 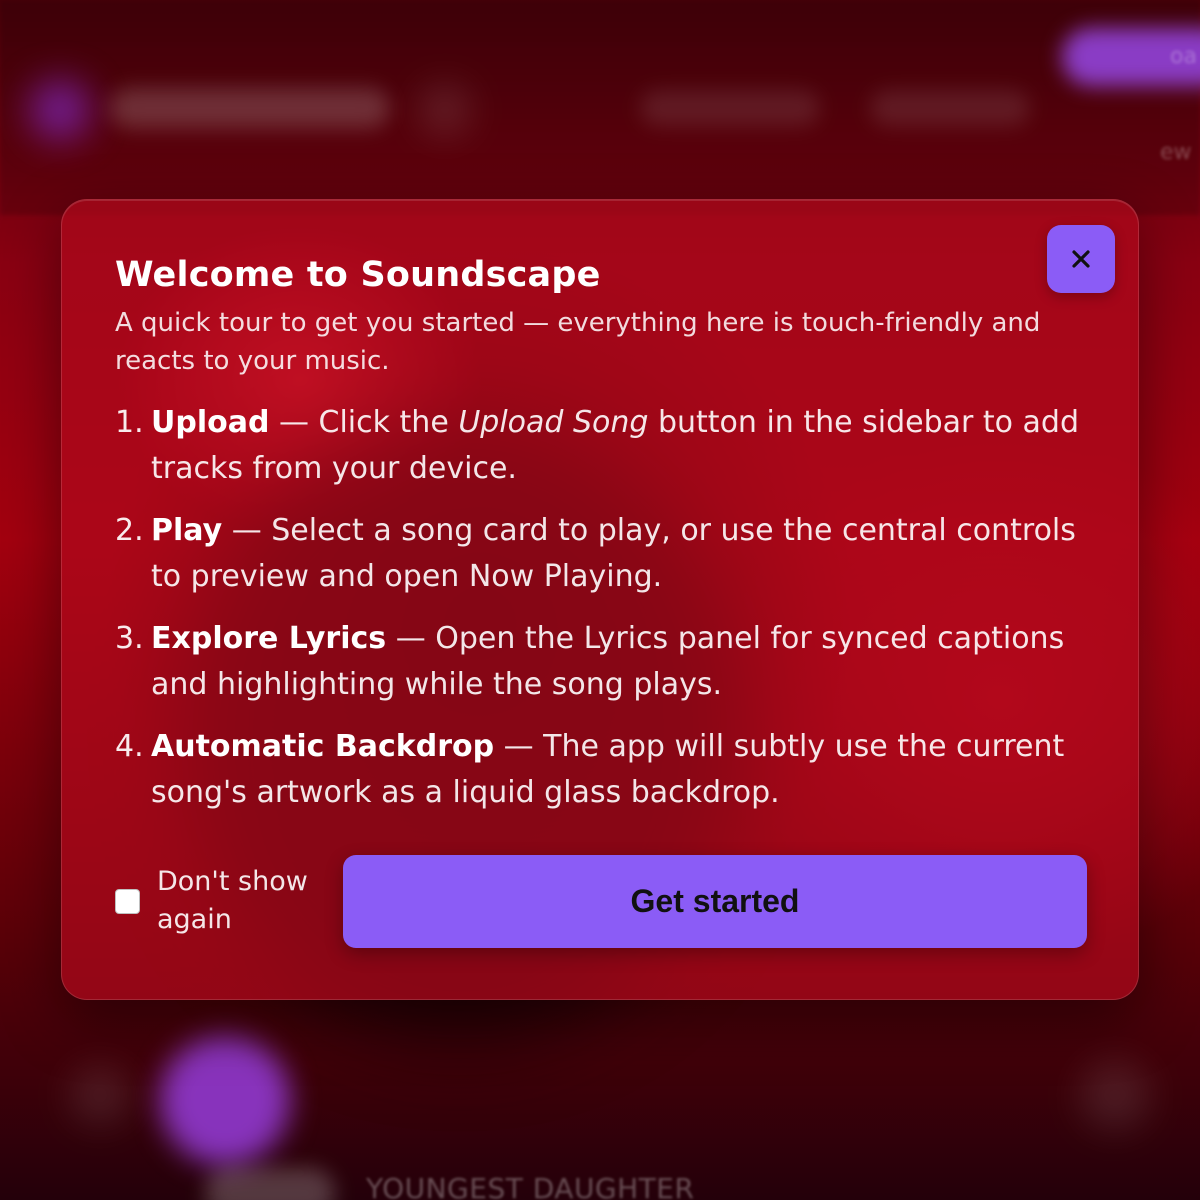 What do you see at coordinates (1183, 56) in the screenshot?
I see `background-text-fragment: oa` at bounding box center [1183, 56].